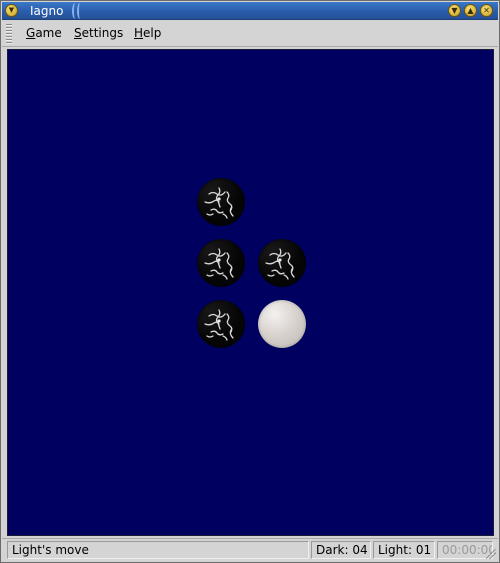  Describe the element at coordinates (470, 10) in the screenshot. I see `maximize-icon: ▲` at that location.